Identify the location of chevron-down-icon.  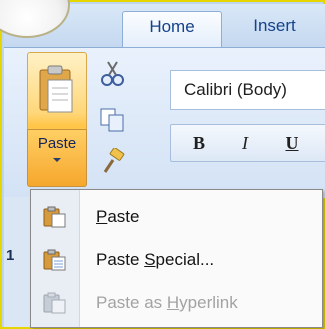
(57, 160).